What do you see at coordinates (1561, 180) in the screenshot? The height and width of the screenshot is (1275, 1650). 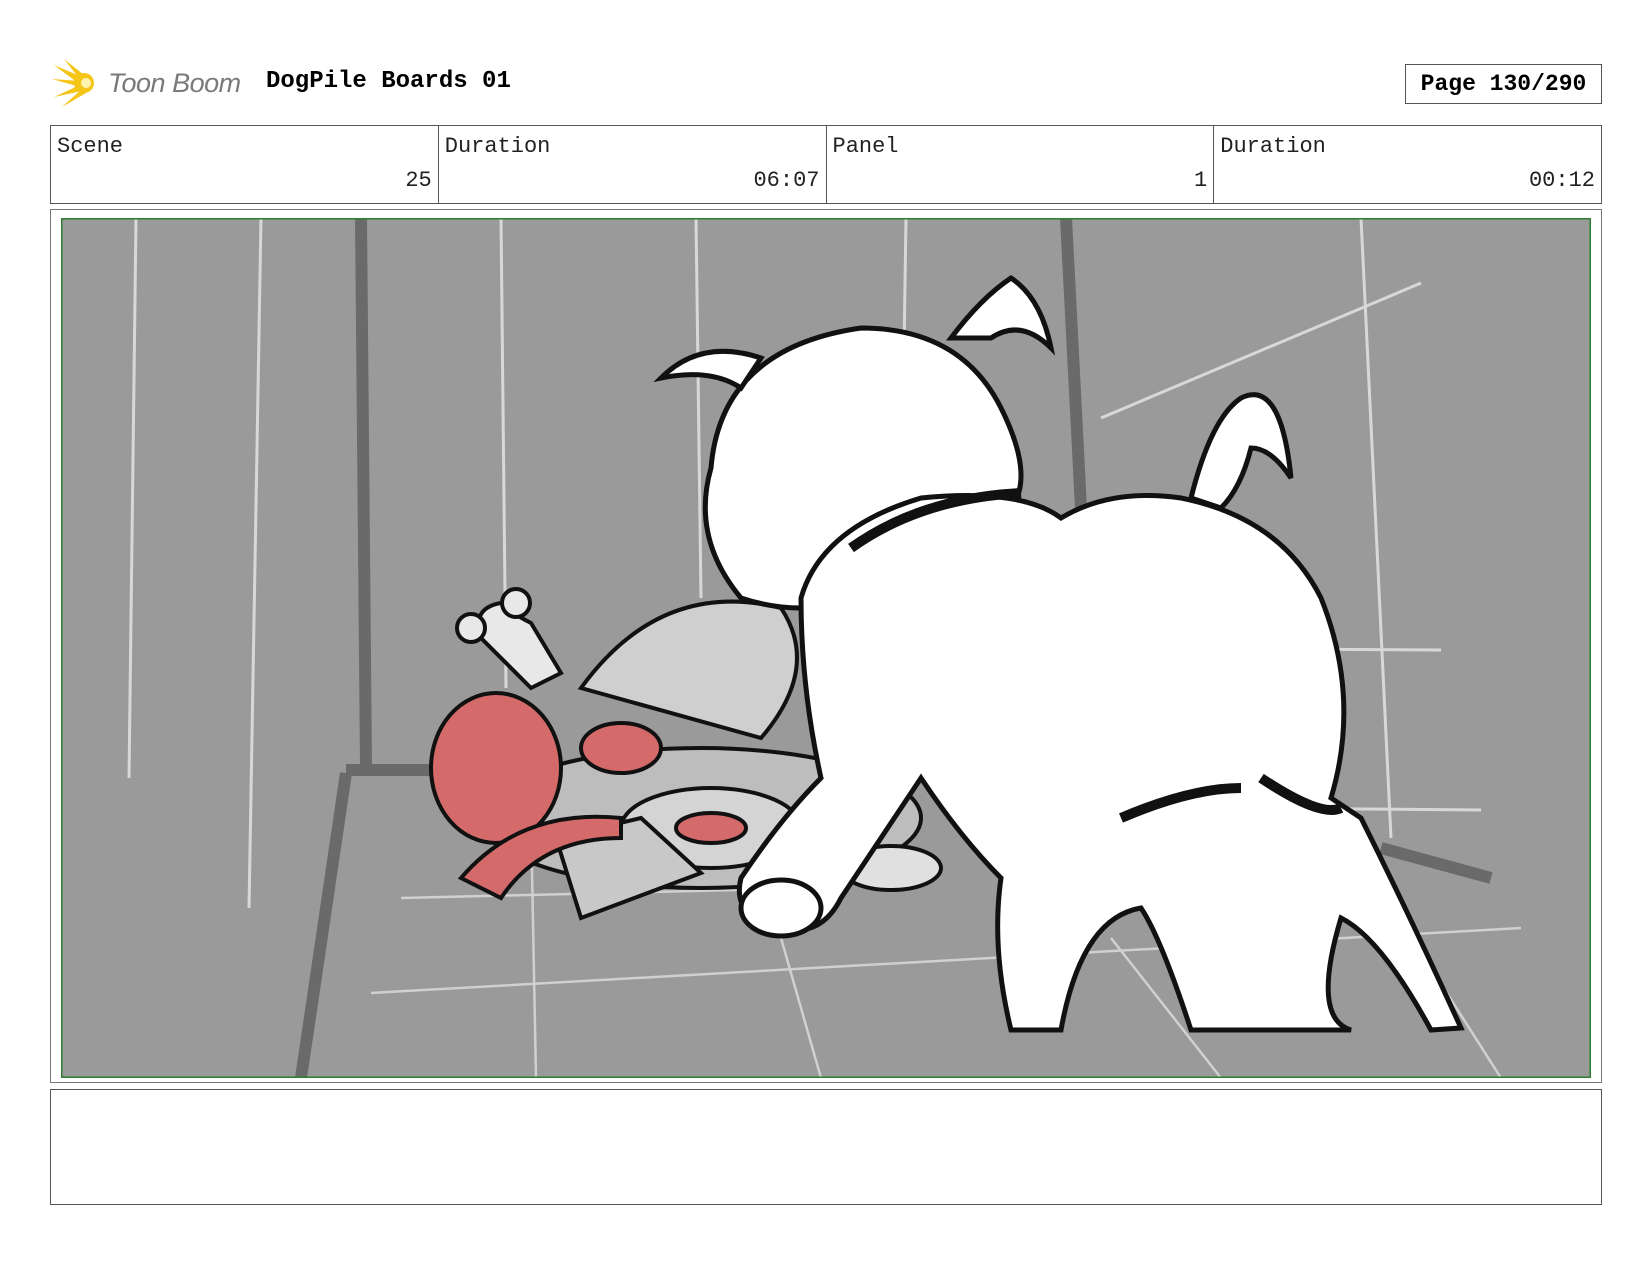 I see `panel-duration-value: 00:12` at bounding box center [1561, 180].